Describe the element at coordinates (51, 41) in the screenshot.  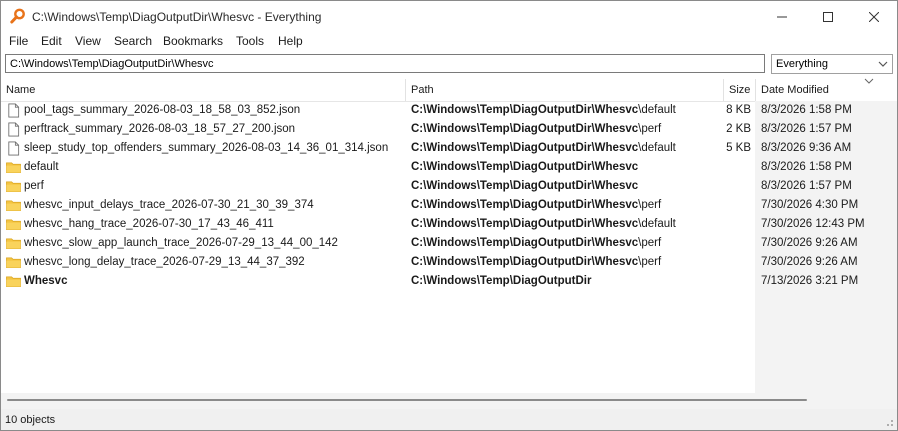
I see `menu-edit: Edit` at that location.